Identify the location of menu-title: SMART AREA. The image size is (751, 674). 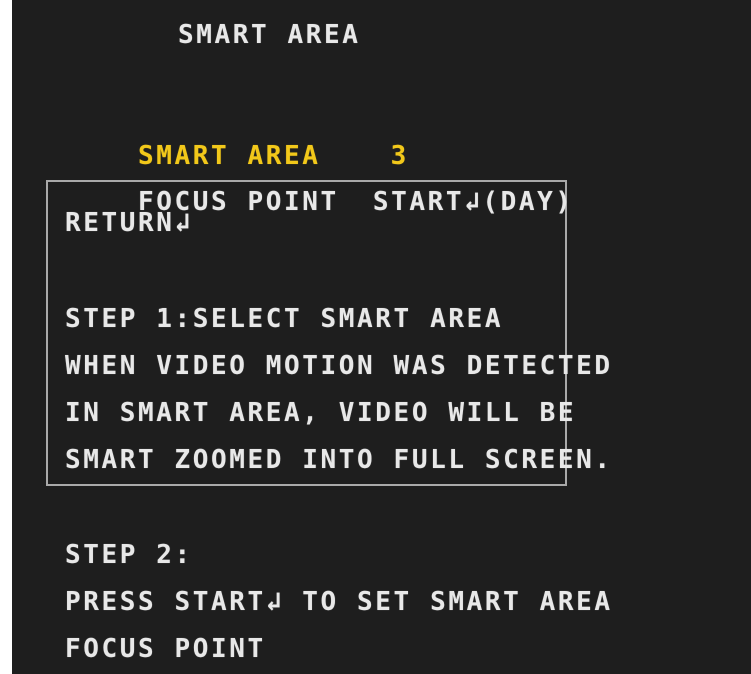
(269, 35).